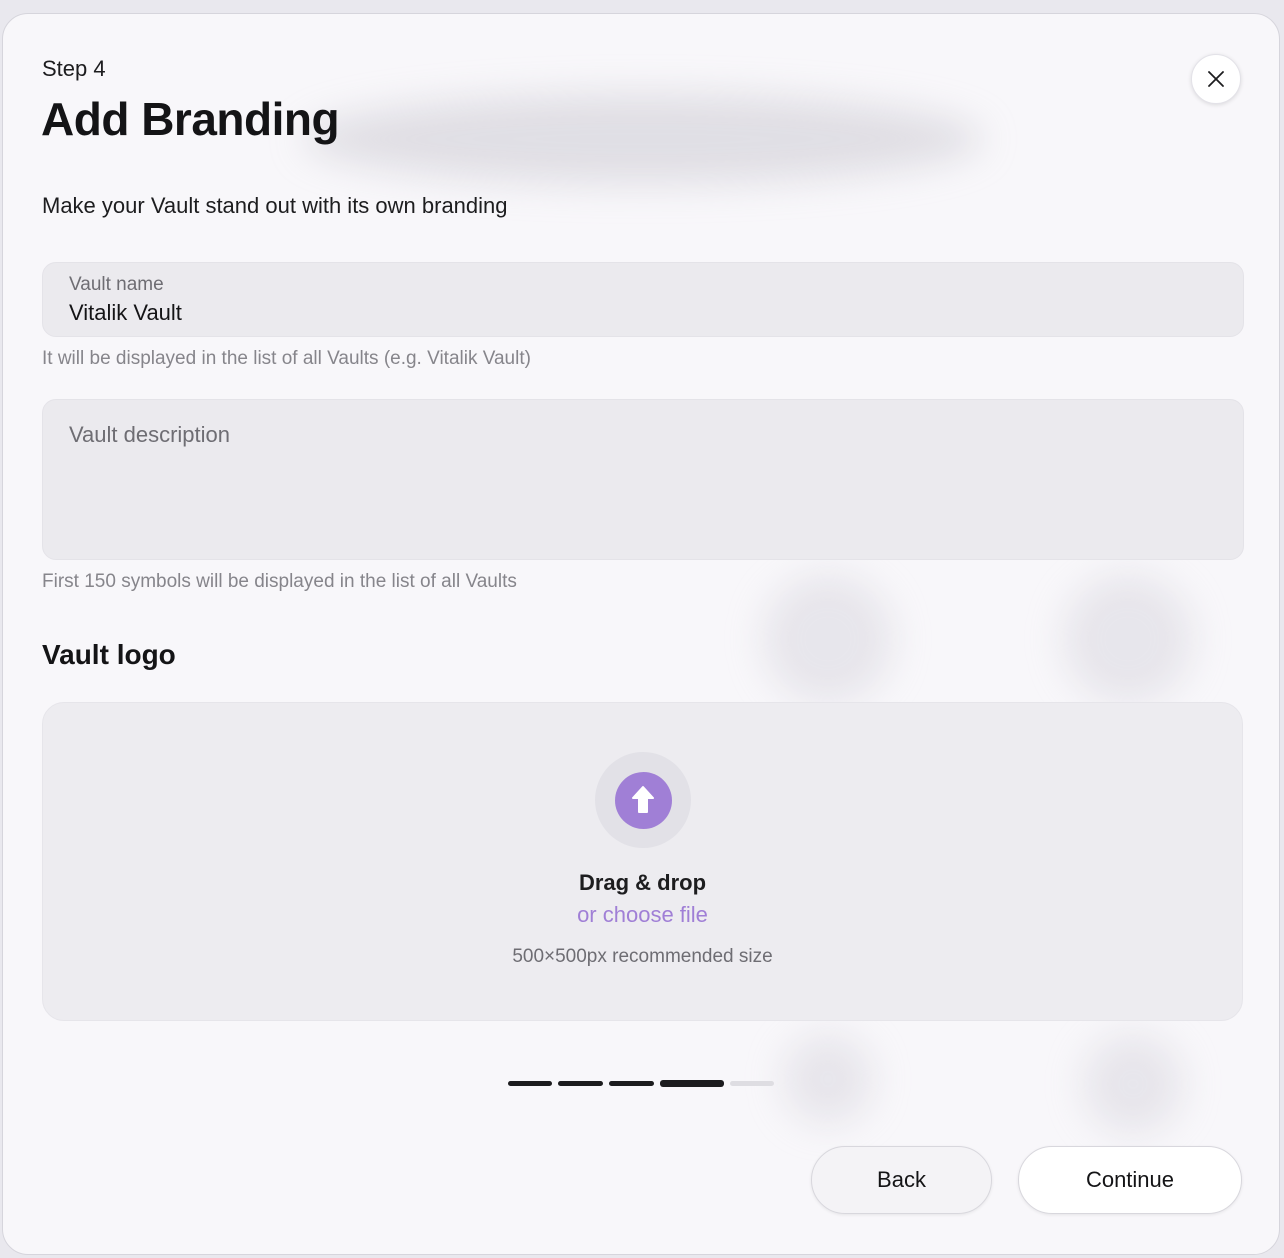 The image size is (1284, 1258). I want to click on vault-description-placeholder: Vault description, so click(150, 434).